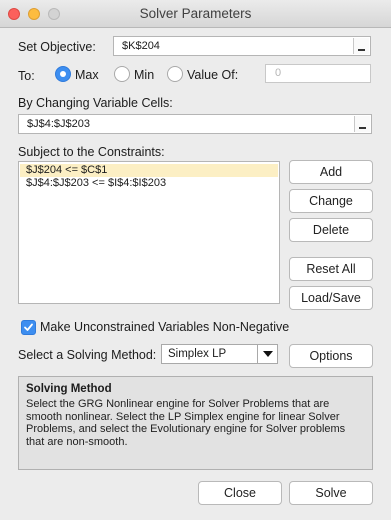 The height and width of the screenshot is (520, 391). What do you see at coordinates (331, 298) in the screenshot?
I see `load-save-button: Load/Save` at bounding box center [331, 298].